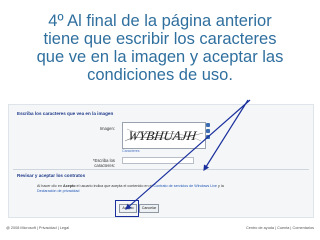 The height and width of the screenshot is (240, 320). Describe the element at coordinates (37, 228) in the screenshot. I see `footer-left: @ 2008 Microsoft | Privacidad | Legal` at that location.